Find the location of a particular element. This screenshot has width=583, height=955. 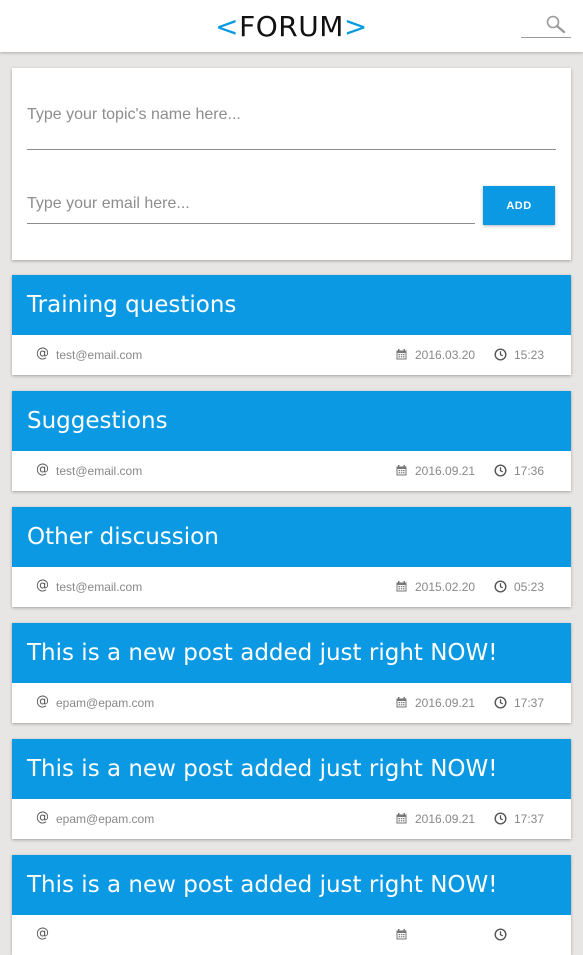

post-date: 2015.02.20 is located at coordinates (445, 587).